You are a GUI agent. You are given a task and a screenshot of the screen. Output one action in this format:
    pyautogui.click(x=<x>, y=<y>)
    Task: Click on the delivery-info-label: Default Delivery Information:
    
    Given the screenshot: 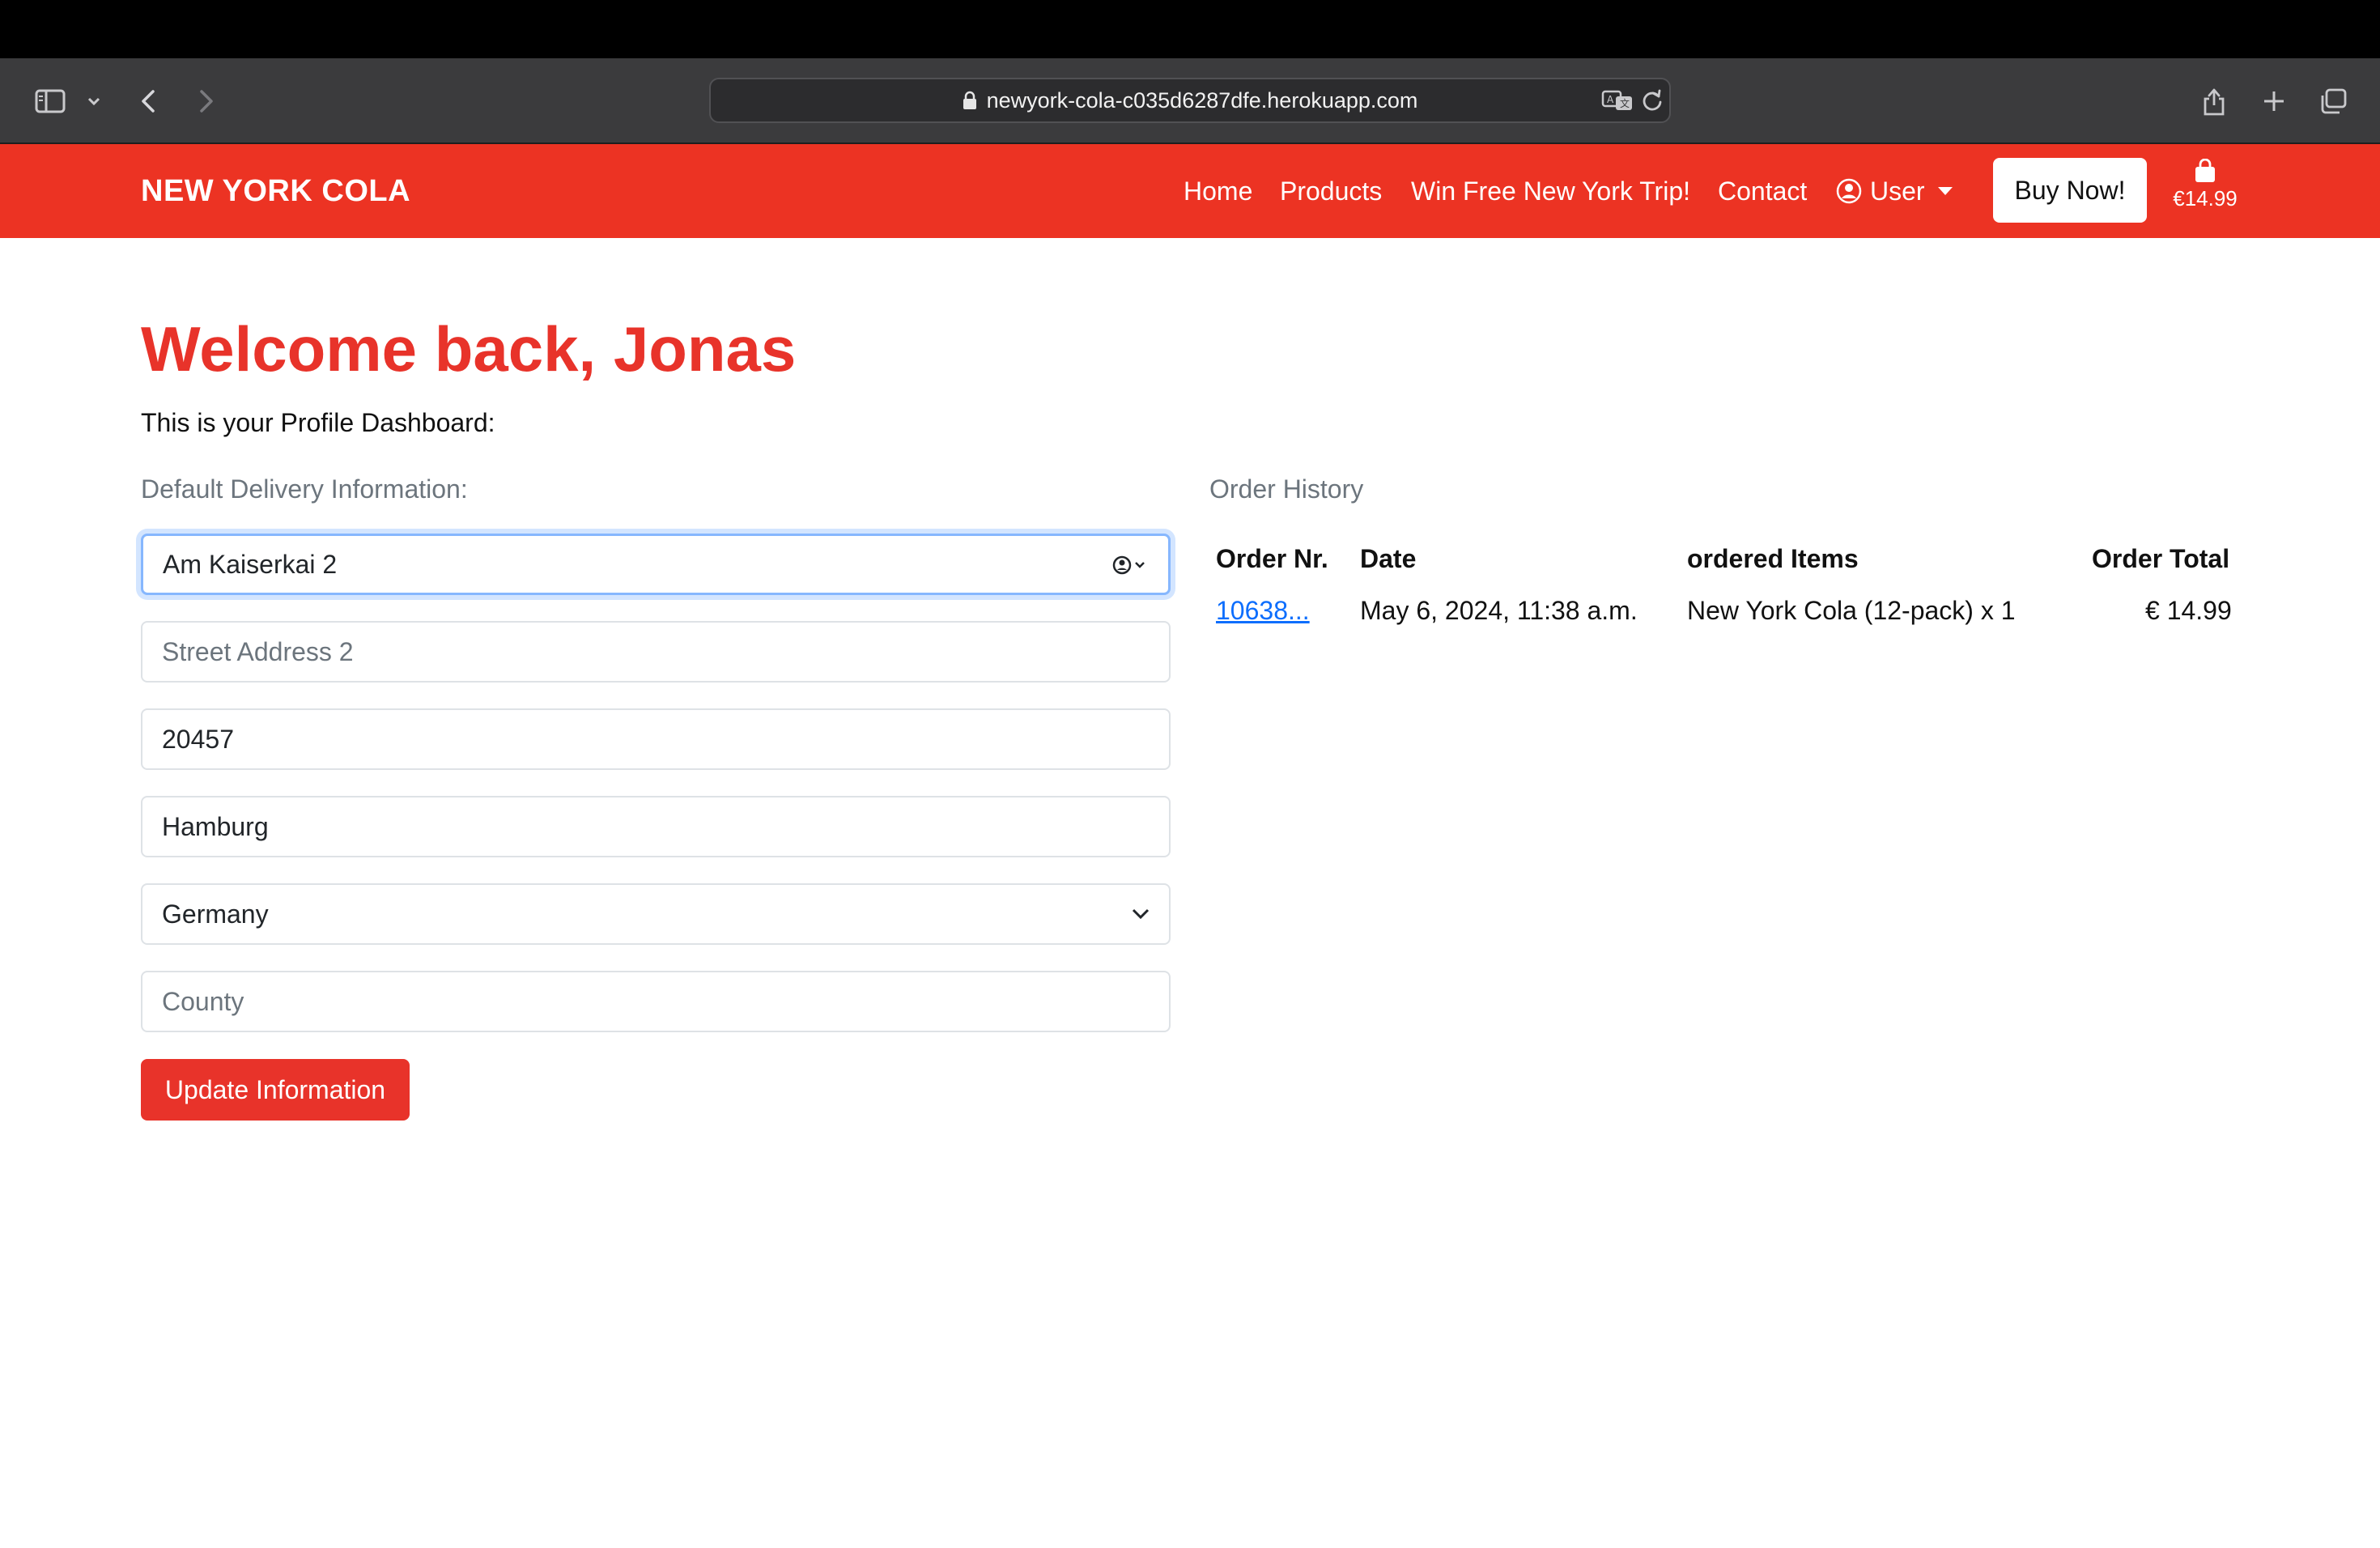 What is the action you would take?
    pyautogui.click(x=305, y=489)
    